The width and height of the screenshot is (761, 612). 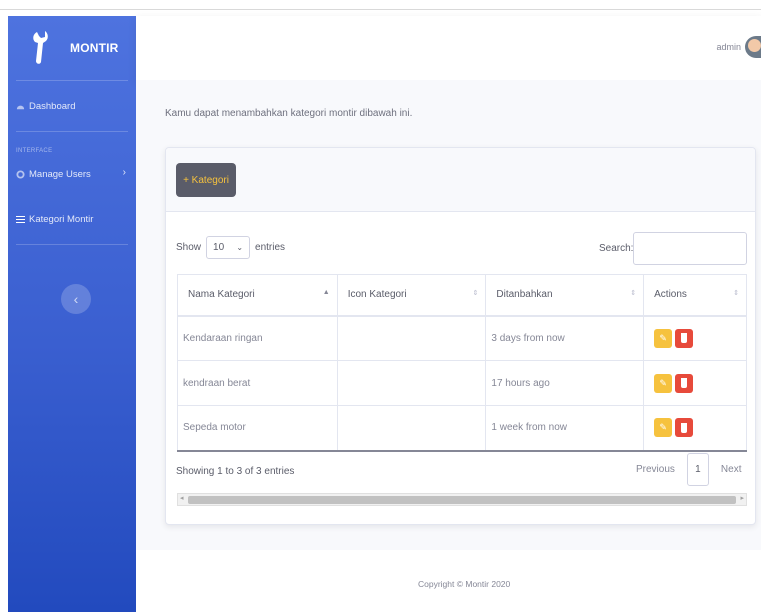 What do you see at coordinates (221, 295) in the screenshot?
I see `column-label: Nama Kategori` at bounding box center [221, 295].